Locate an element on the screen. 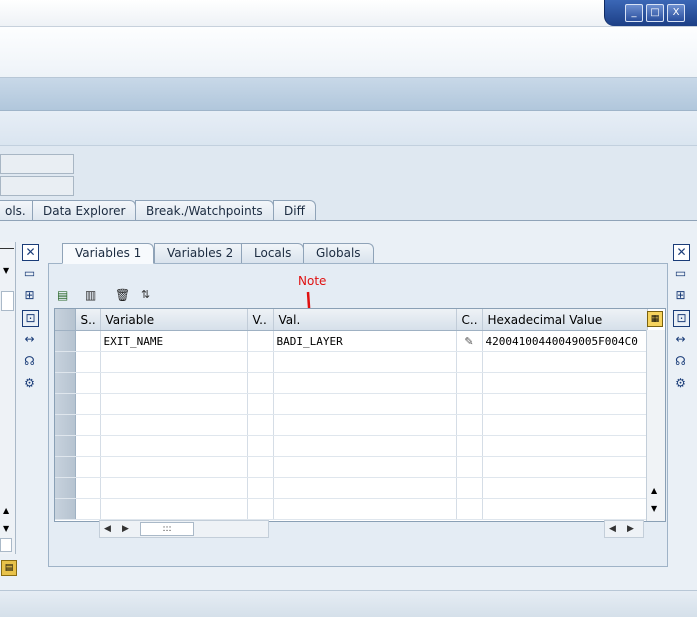  screen-title-band is located at coordinates (348, 128).